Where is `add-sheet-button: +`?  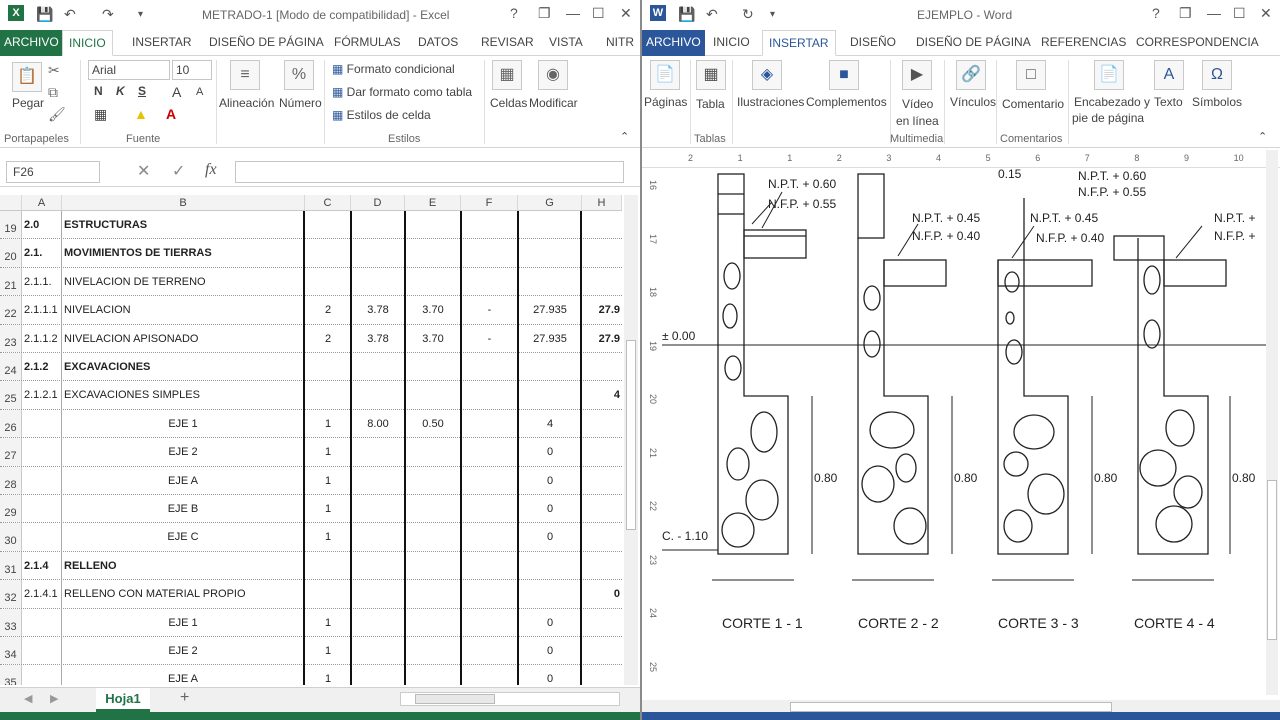
add-sheet-button: + is located at coordinates (184, 698).